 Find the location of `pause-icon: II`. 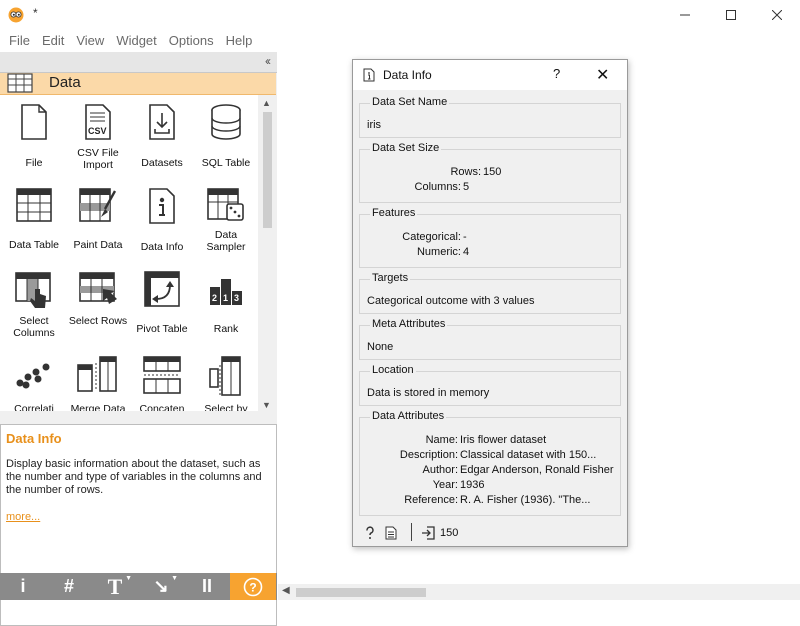

pause-icon: II is located at coordinates (206, 586).